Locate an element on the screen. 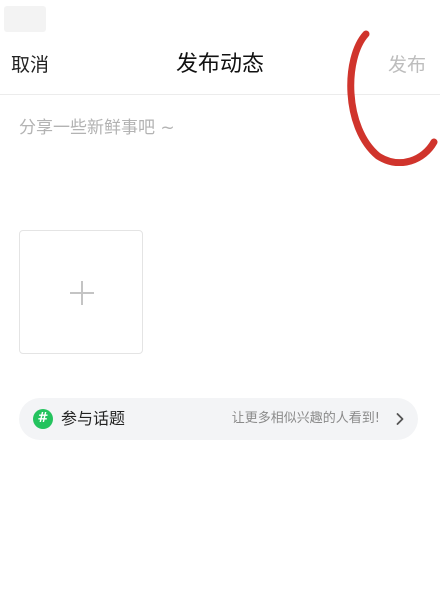 The height and width of the screenshot is (607, 440). hash-icon: # is located at coordinates (43, 419).